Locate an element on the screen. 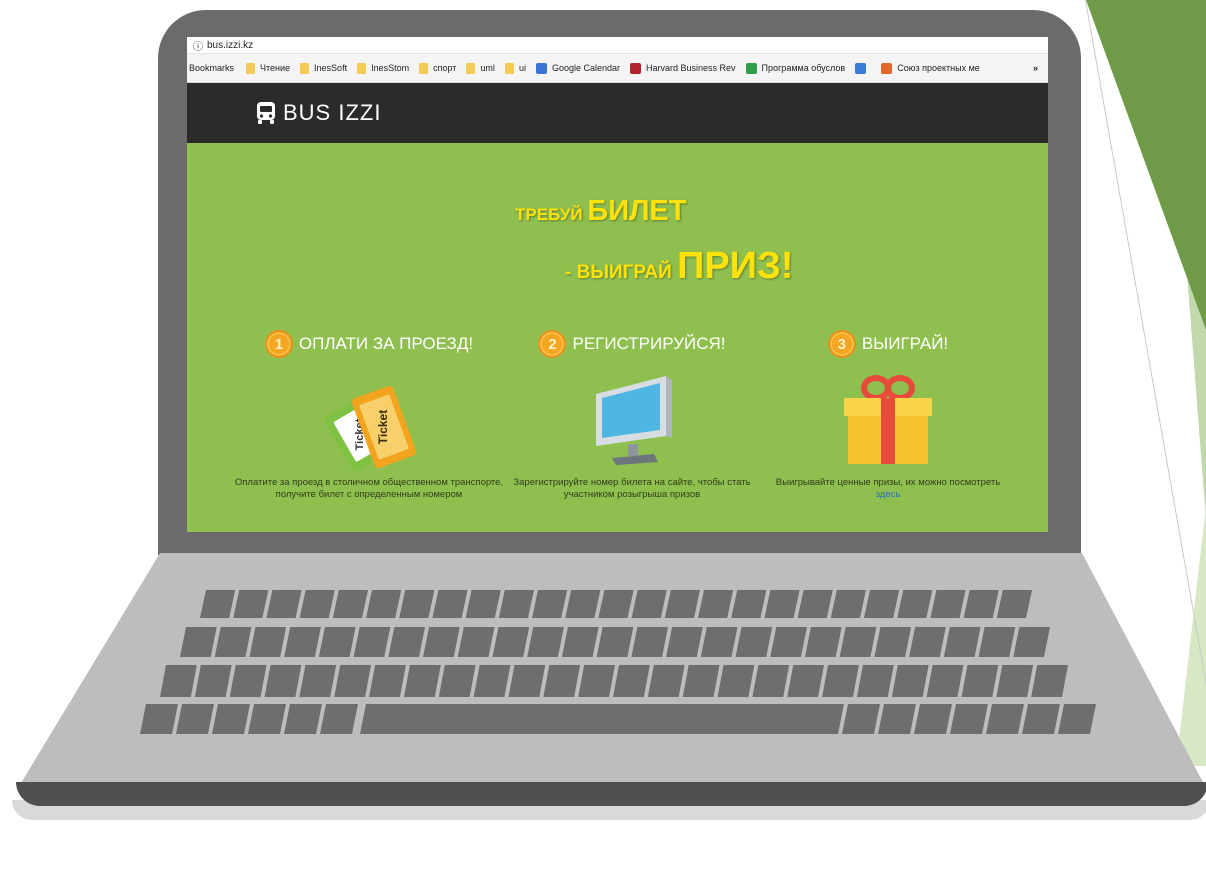 The image size is (1206, 886). headline-1-big: БИЛЕТ is located at coordinates (637, 211).